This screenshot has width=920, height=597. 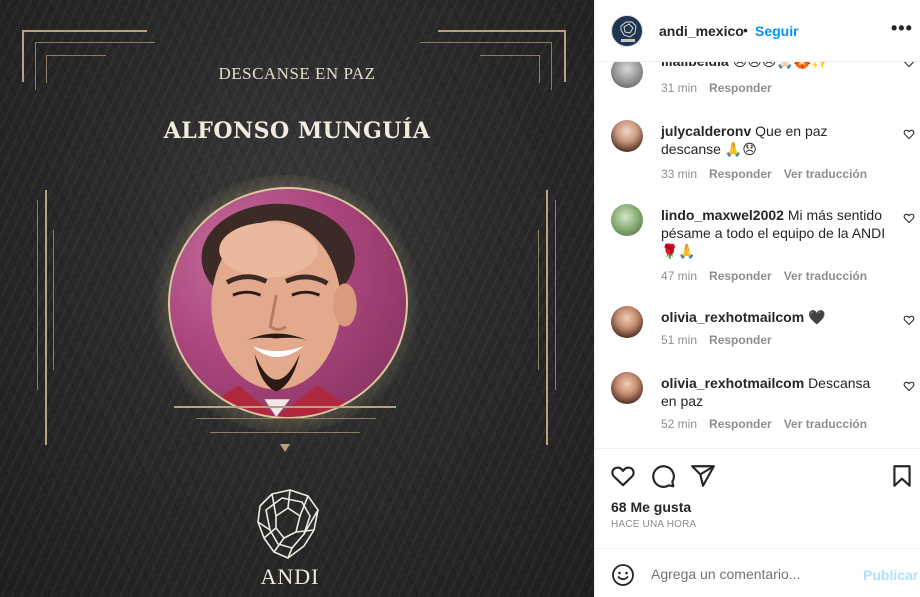 I want to click on comment-time: 51 min, so click(x=679, y=340).